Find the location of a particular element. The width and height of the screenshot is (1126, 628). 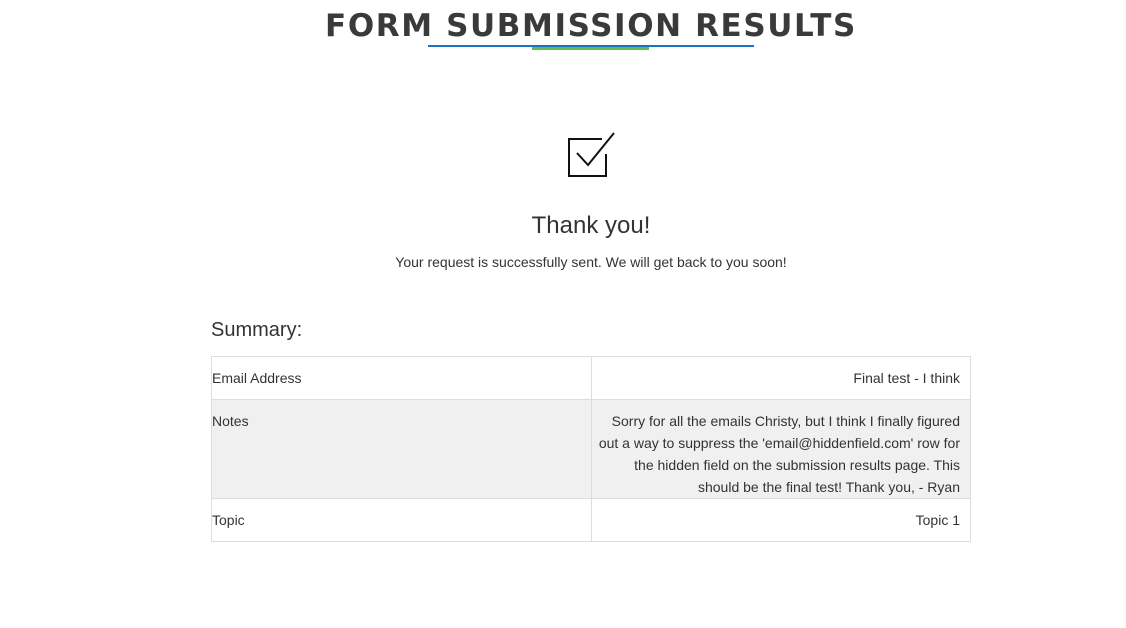

title-underline-accent is located at coordinates (590, 48).